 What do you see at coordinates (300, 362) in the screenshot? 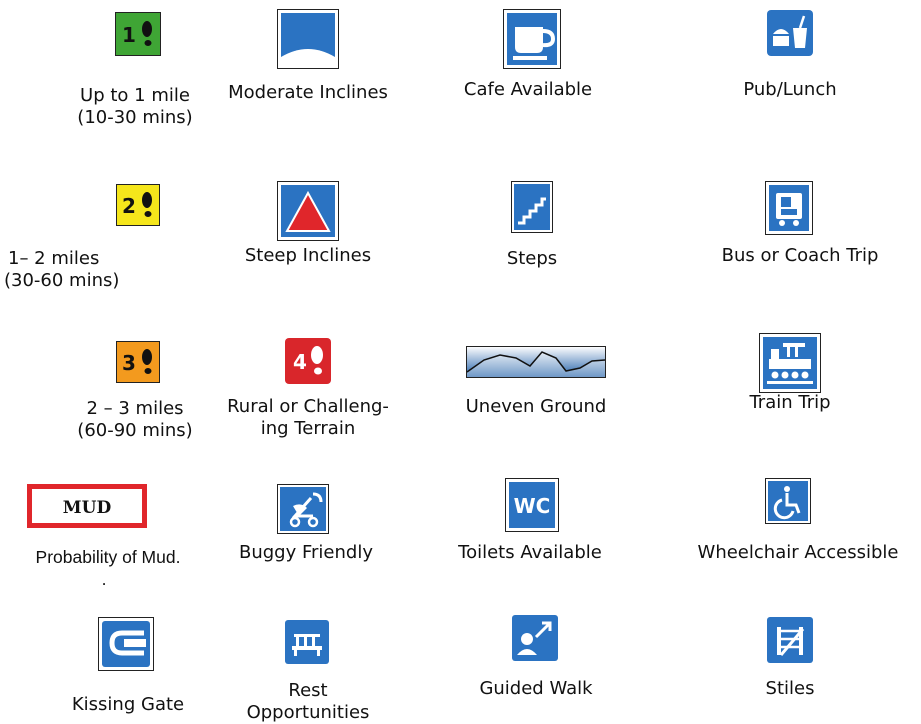
I see `rural-badge: 4` at bounding box center [300, 362].